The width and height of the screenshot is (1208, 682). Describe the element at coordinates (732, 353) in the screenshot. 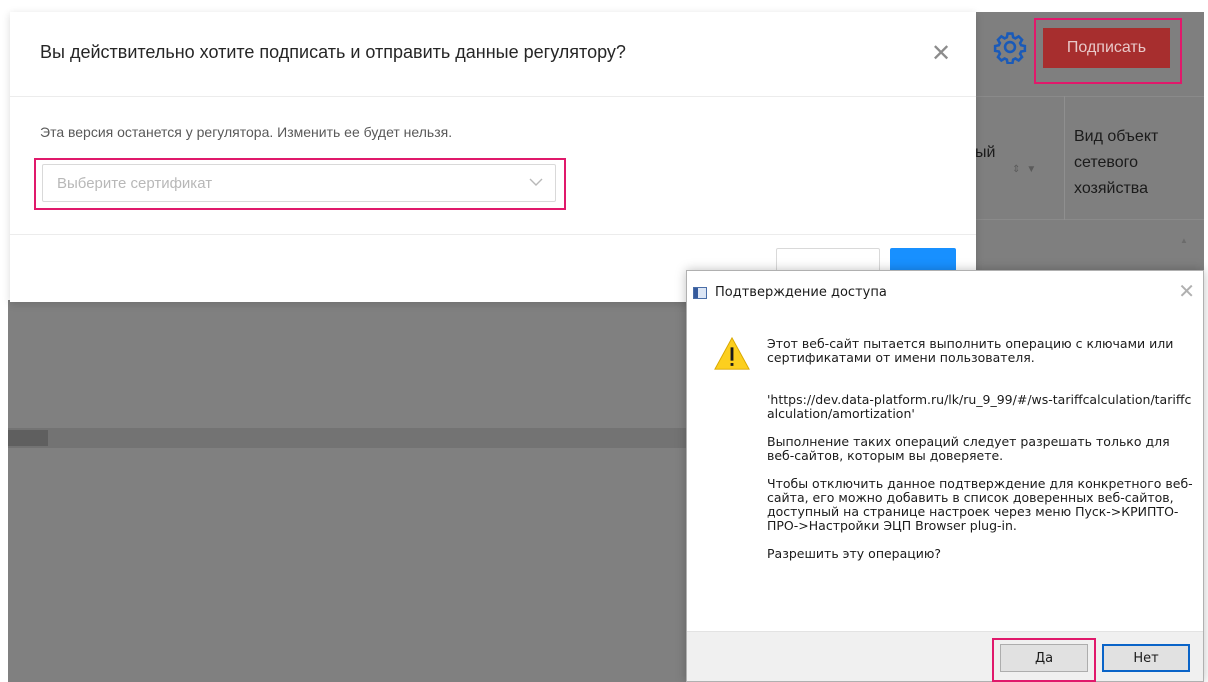

I see `warning-icon` at that location.